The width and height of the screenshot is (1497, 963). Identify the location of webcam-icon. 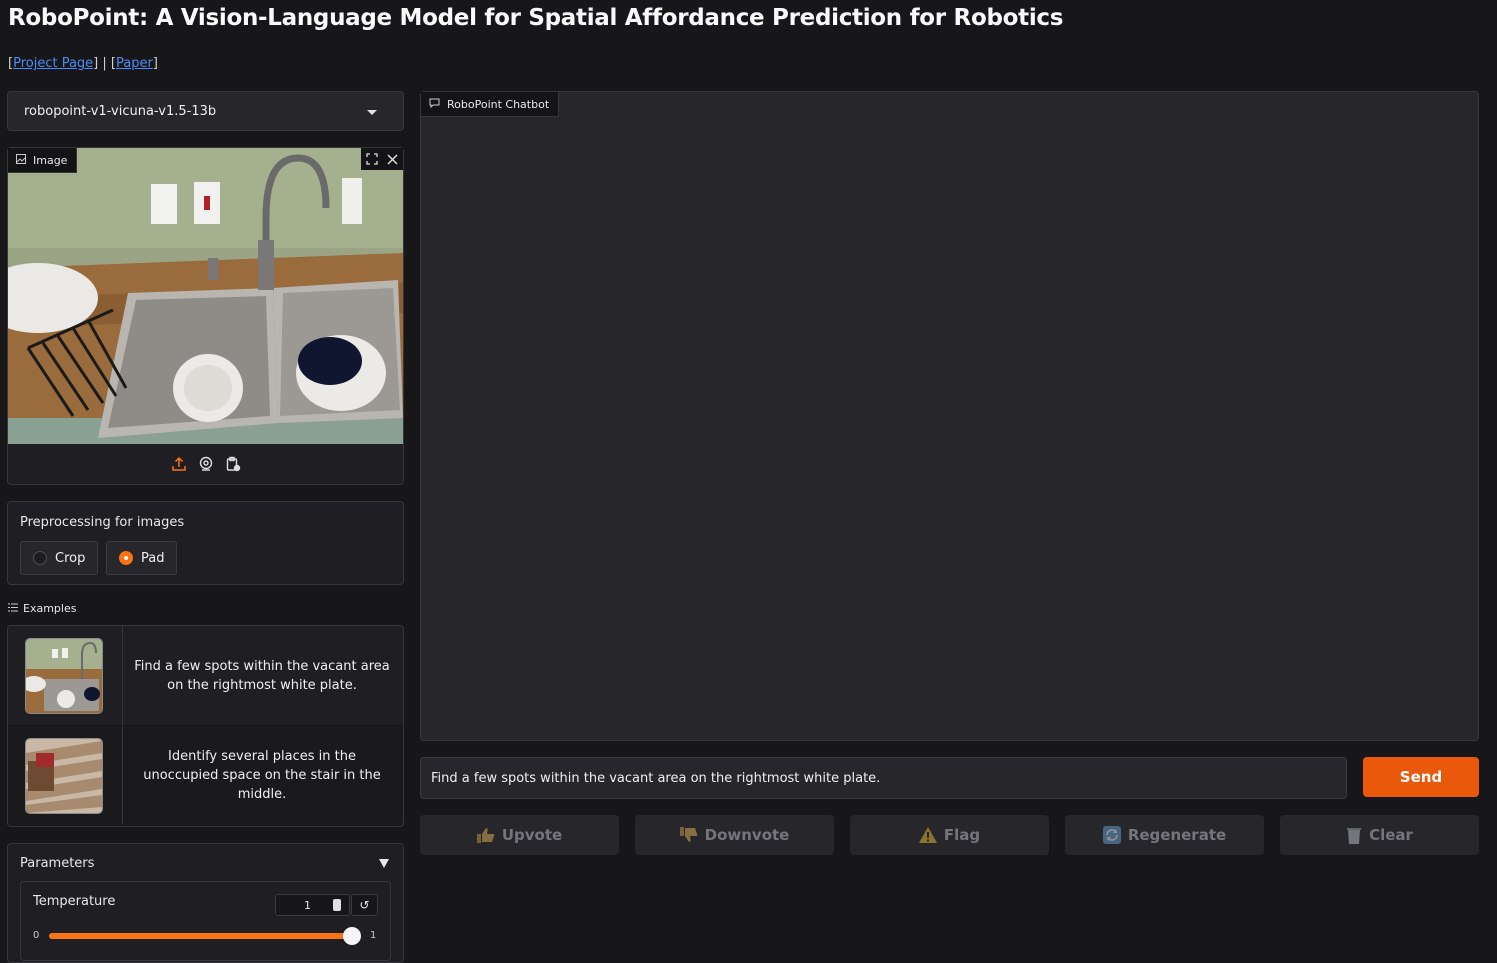
(206, 464).